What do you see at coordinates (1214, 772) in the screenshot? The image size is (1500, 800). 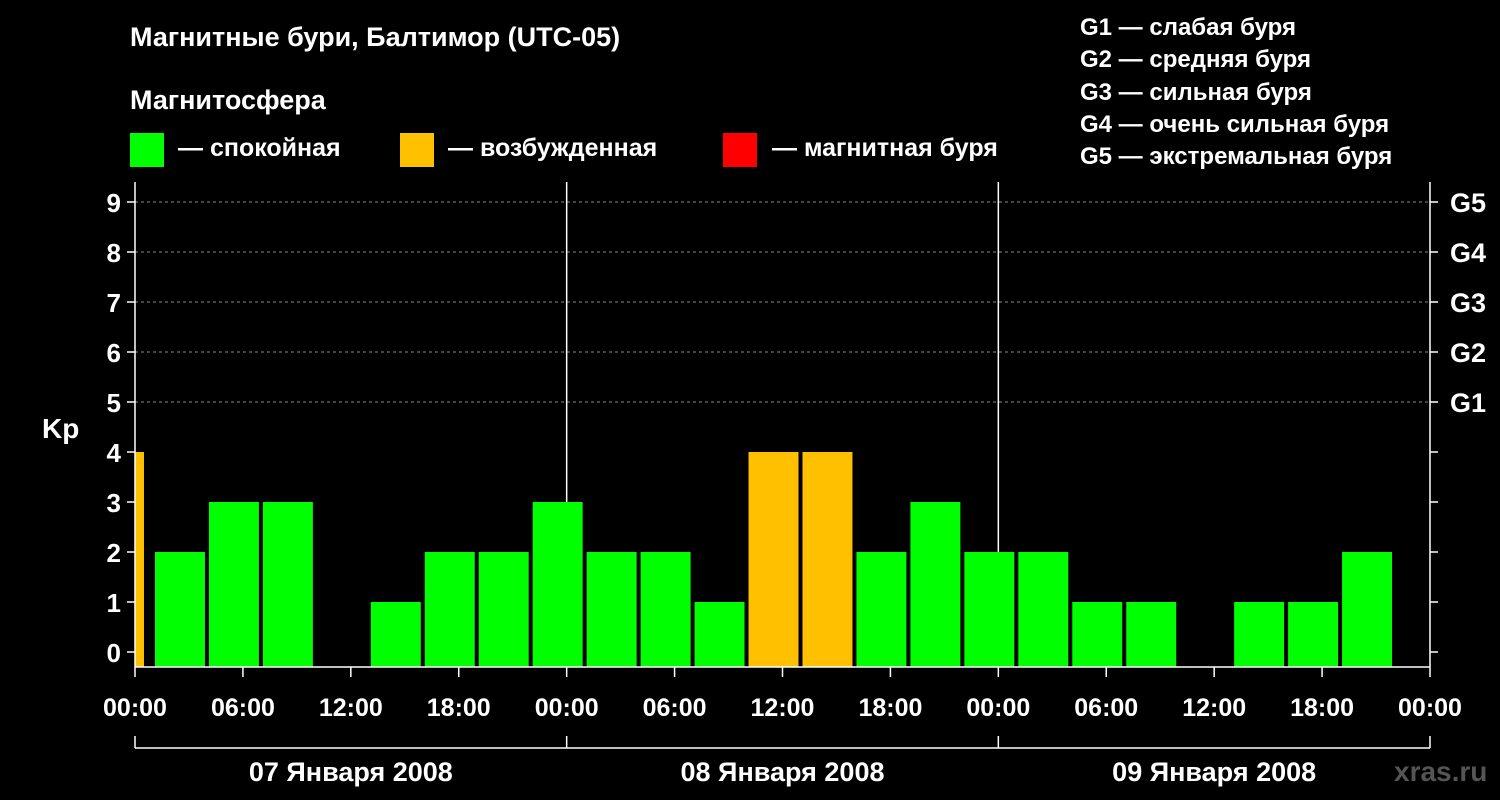 I see `date-label: 09 Января 2008` at bounding box center [1214, 772].